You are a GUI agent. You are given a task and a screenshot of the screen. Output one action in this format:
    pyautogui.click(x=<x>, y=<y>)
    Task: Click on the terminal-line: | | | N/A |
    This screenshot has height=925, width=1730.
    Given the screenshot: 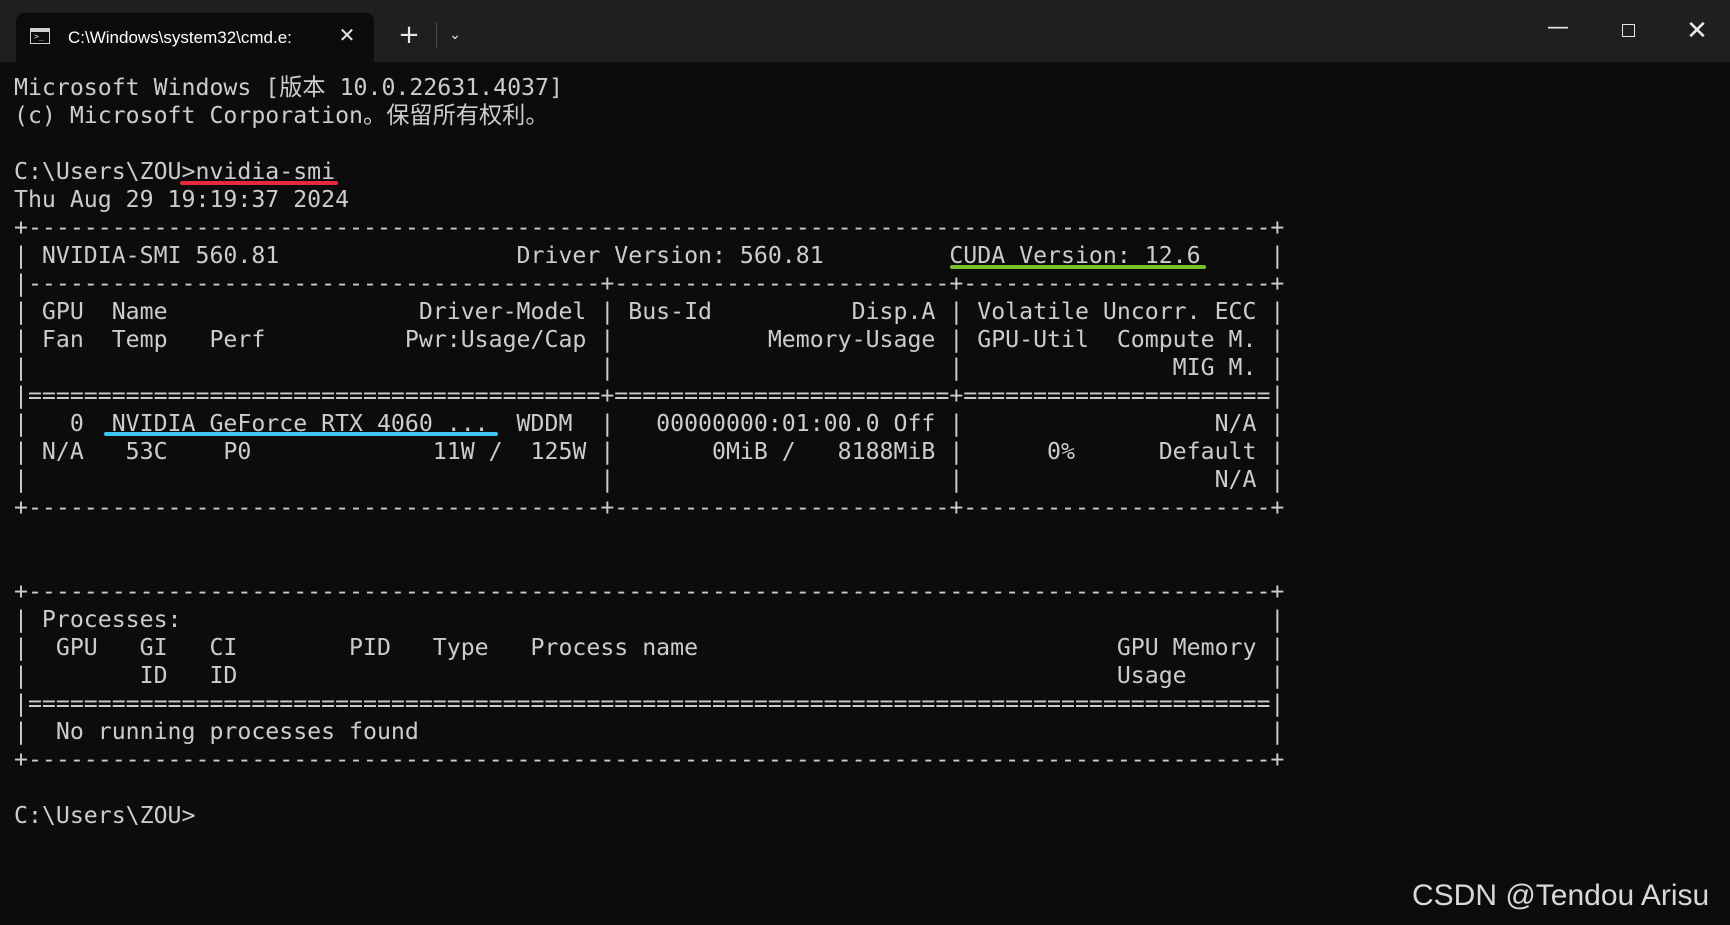 What is the action you would take?
    pyautogui.click(x=649, y=479)
    